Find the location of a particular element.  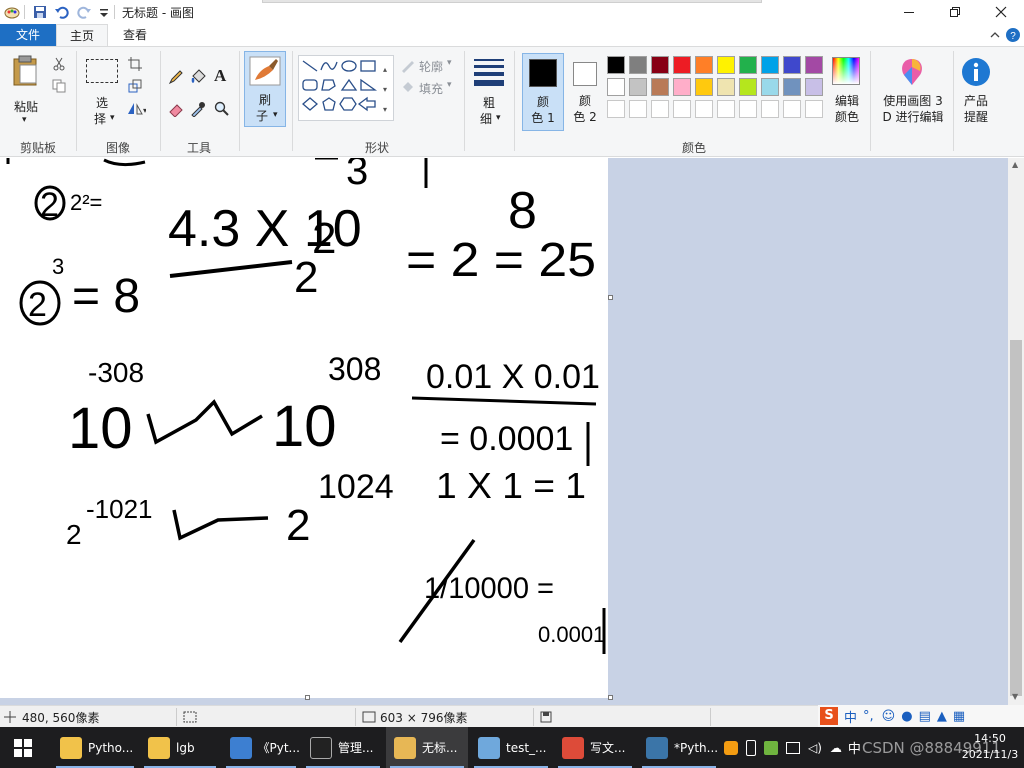

color-picker-icon is located at coordinates (198, 109).